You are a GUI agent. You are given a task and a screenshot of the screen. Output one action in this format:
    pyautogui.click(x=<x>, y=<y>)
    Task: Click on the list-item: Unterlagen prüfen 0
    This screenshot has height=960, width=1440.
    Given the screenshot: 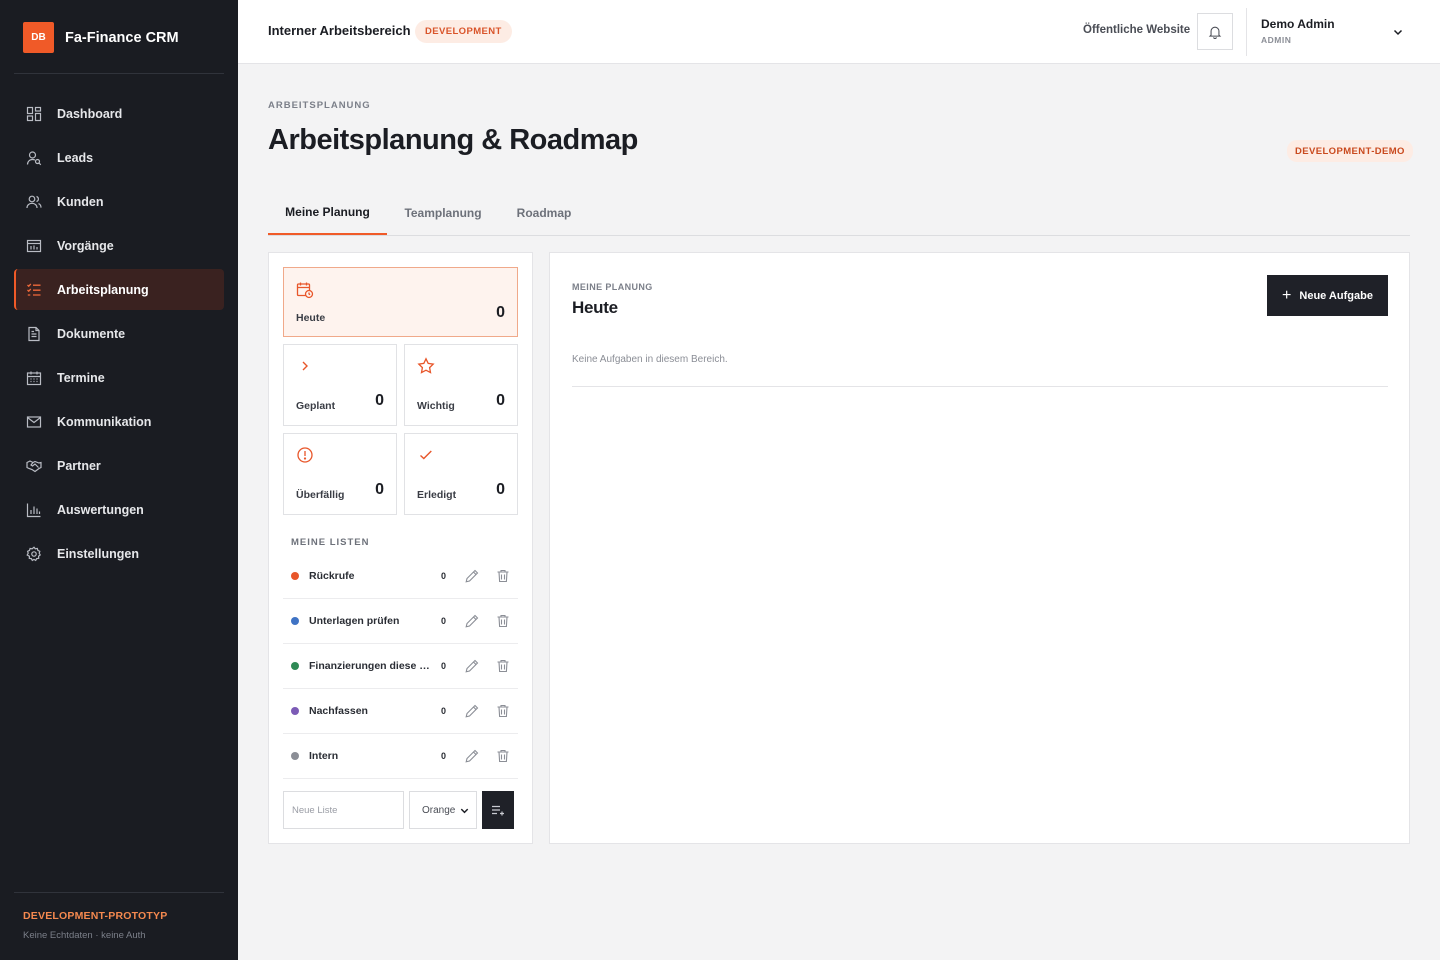 What is the action you would take?
    pyautogui.click(x=400, y=621)
    